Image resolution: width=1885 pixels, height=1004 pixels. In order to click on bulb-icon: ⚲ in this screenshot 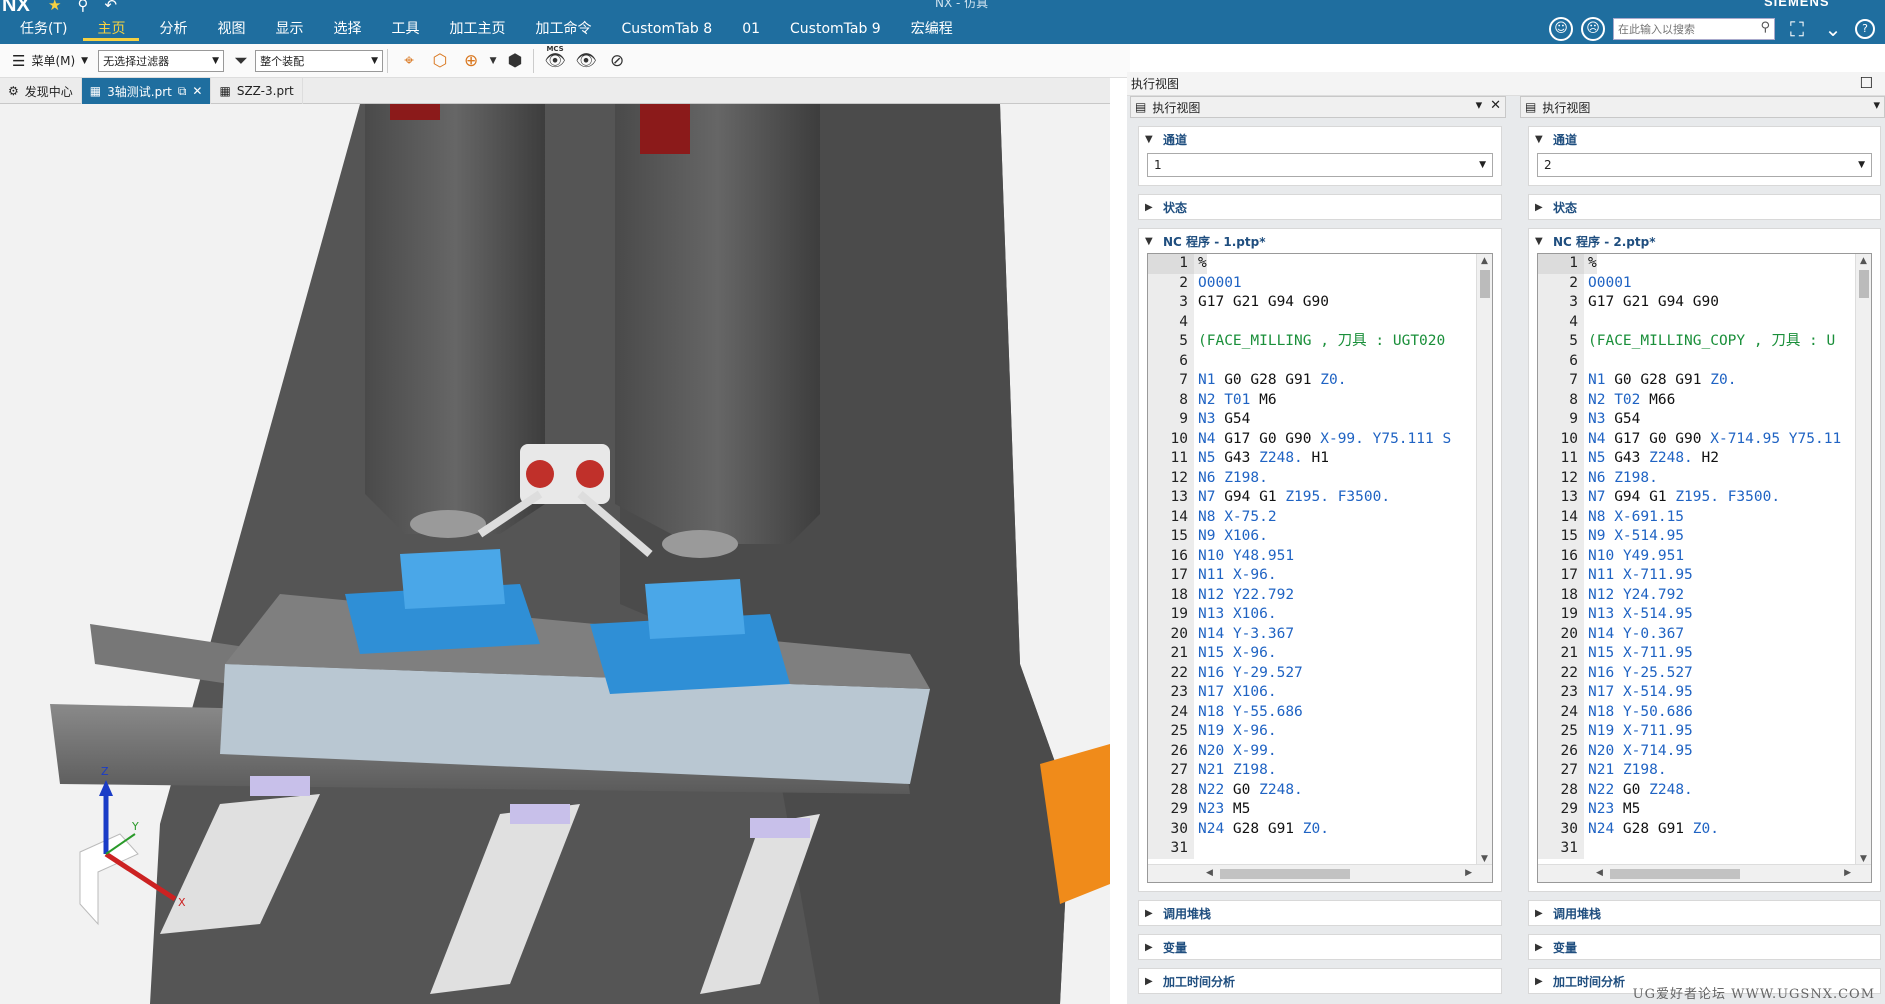, I will do `click(82, 7)`.